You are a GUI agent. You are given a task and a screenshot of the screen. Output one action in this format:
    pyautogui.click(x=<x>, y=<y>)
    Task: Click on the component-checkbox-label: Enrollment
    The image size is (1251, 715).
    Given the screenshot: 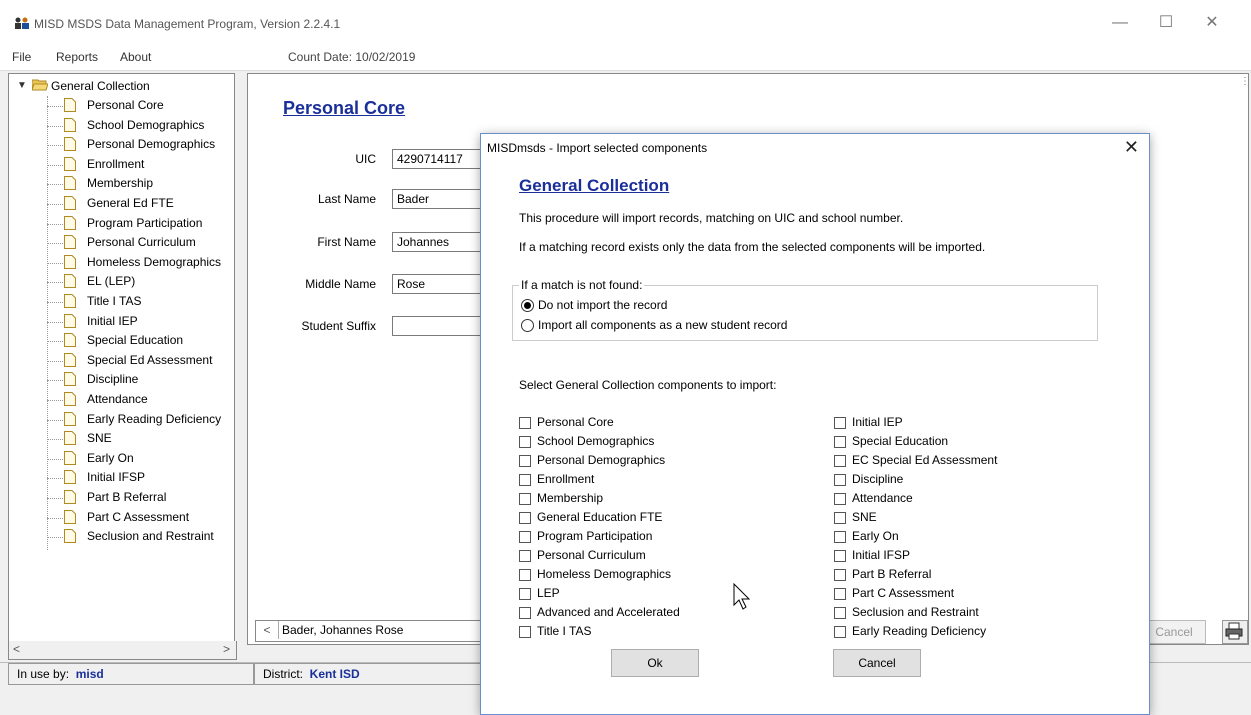 What is the action you would take?
    pyautogui.click(x=566, y=479)
    